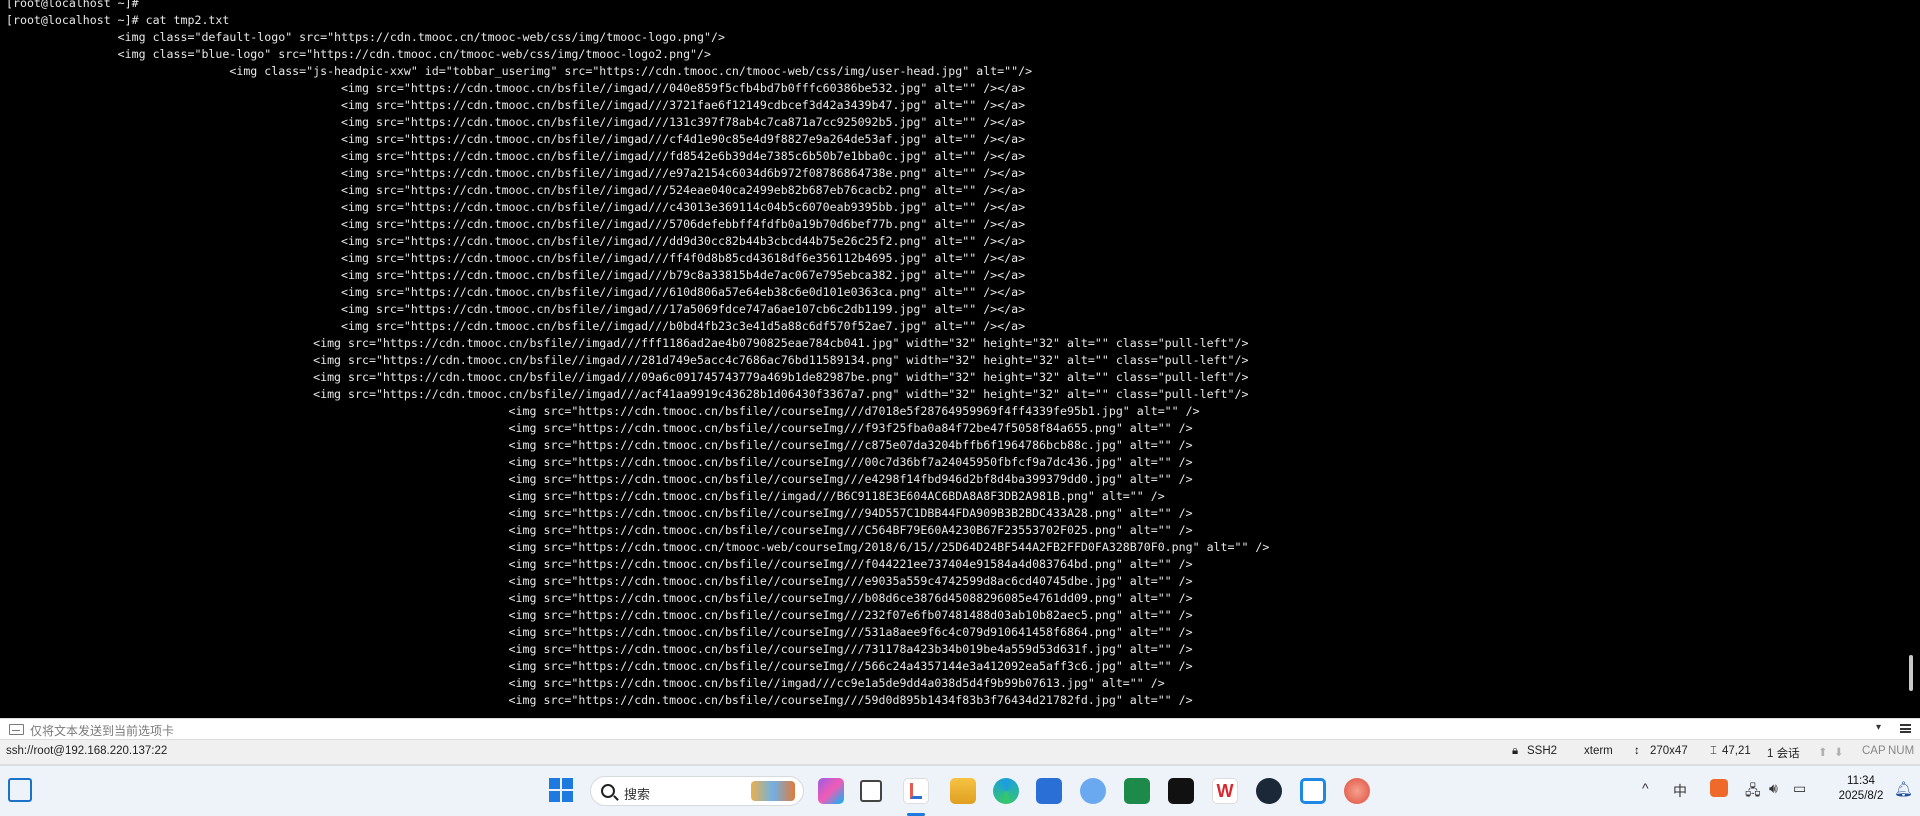  What do you see at coordinates (561, 790) in the screenshot?
I see `windows-start-icon` at bounding box center [561, 790].